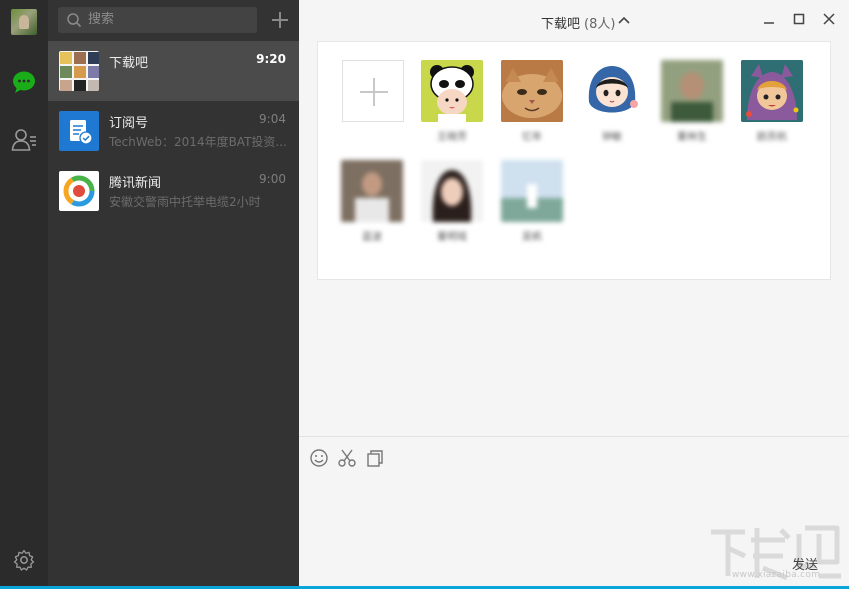  What do you see at coordinates (173, 71) in the screenshot?
I see `session-item-group: 下载吧 9:20` at bounding box center [173, 71].